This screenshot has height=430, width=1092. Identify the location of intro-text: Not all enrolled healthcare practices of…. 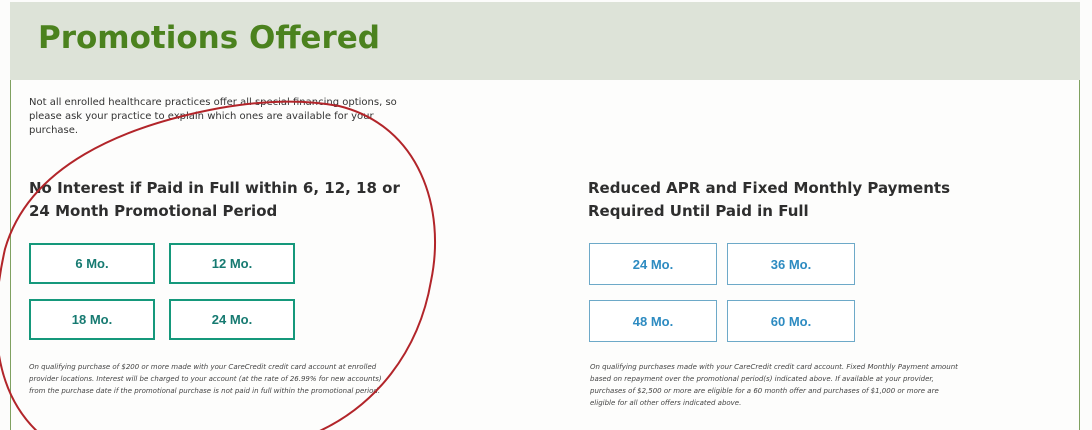
(213, 116).